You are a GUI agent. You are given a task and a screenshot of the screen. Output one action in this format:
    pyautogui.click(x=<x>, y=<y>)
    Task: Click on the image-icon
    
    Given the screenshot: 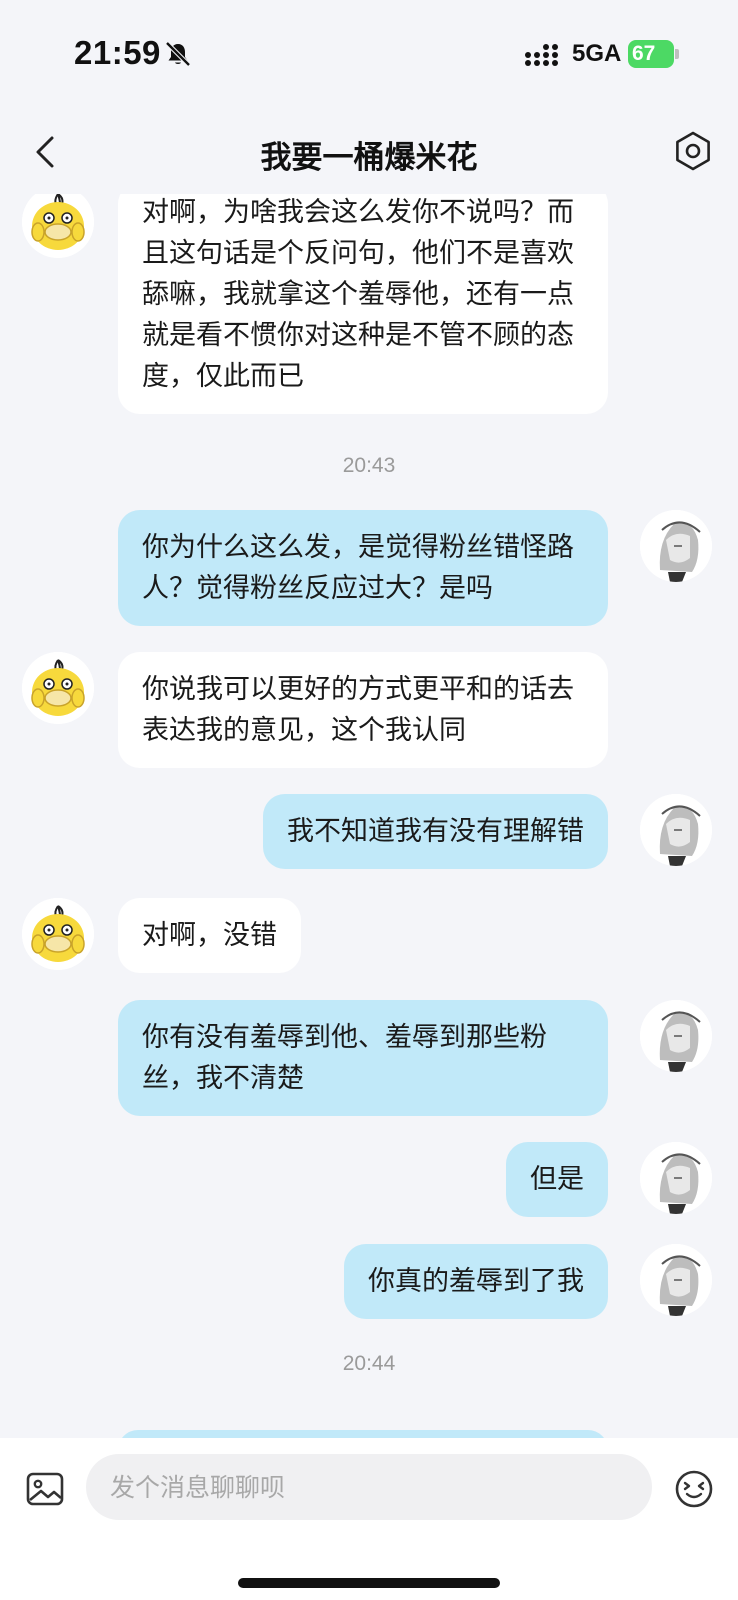 What is the action you would take?
    pyautogui.click(x=45, y=1489)
    